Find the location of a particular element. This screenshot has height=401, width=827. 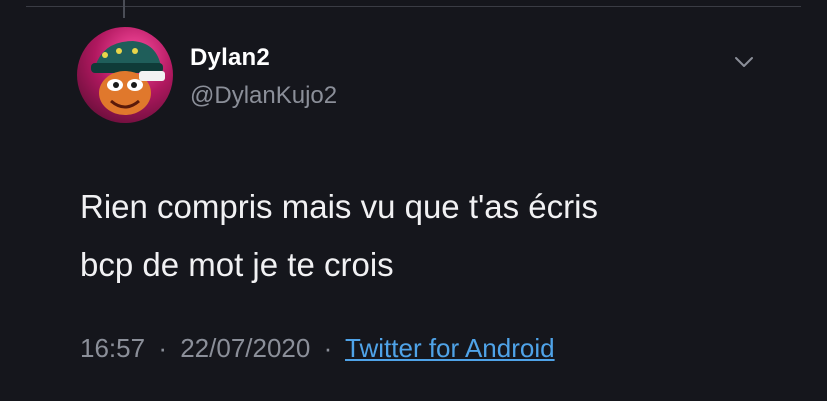

display-name: Dylan2 is located at coordinates (230, 58).